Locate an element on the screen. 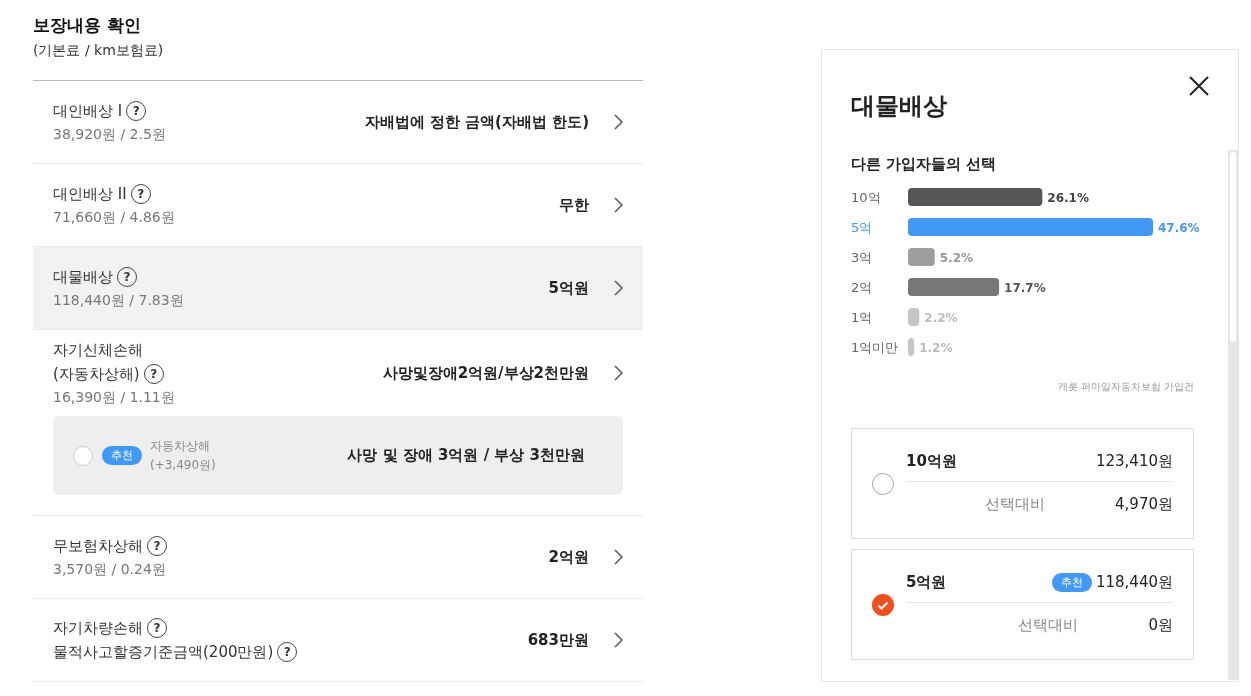  option-extra-price: (+3,490원) is located at coordinates (183, 465).